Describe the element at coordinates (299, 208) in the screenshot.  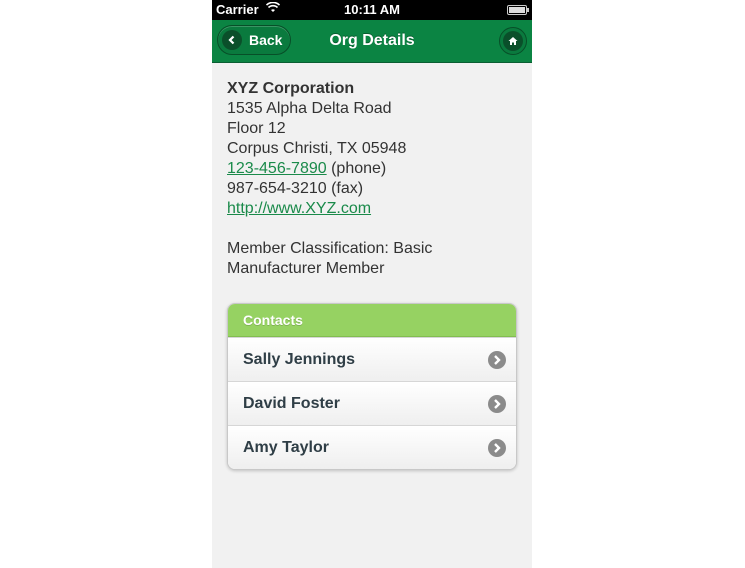
I see `website-link: http://www.XYZ.com` at that location.